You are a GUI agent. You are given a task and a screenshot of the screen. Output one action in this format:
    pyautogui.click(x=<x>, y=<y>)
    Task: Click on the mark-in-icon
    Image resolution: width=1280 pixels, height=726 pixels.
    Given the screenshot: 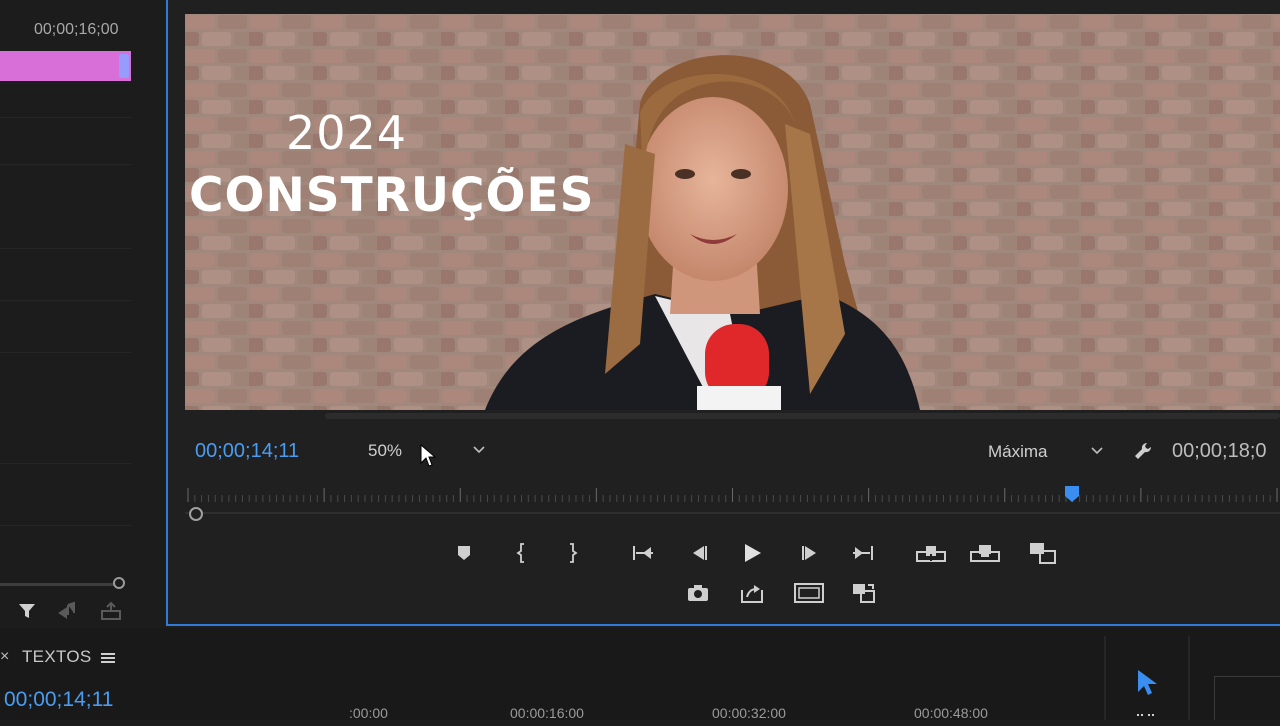 What is the action you would take?
    pyautogui.click(x=522, y=553)
    